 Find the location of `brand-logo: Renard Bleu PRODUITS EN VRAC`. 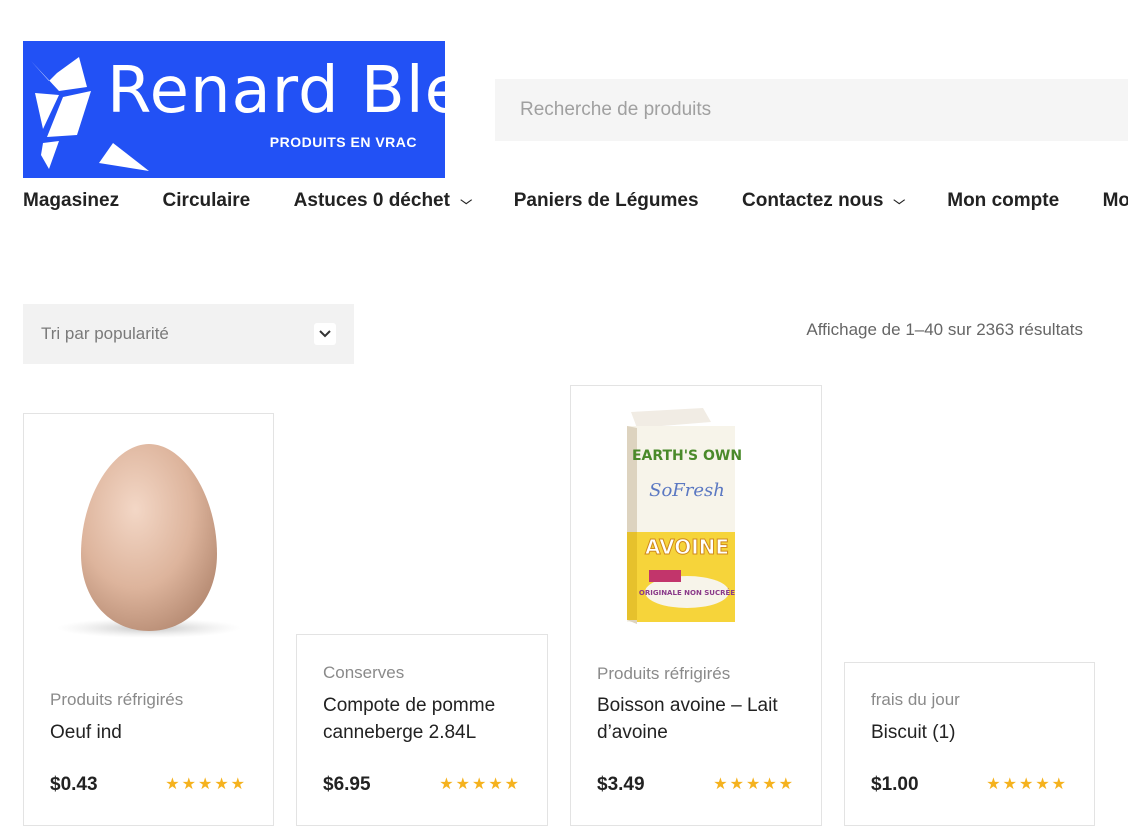

brand-logo: Renard Bleu PRODUITS EN VRAC is located at coordinates (234, 109).